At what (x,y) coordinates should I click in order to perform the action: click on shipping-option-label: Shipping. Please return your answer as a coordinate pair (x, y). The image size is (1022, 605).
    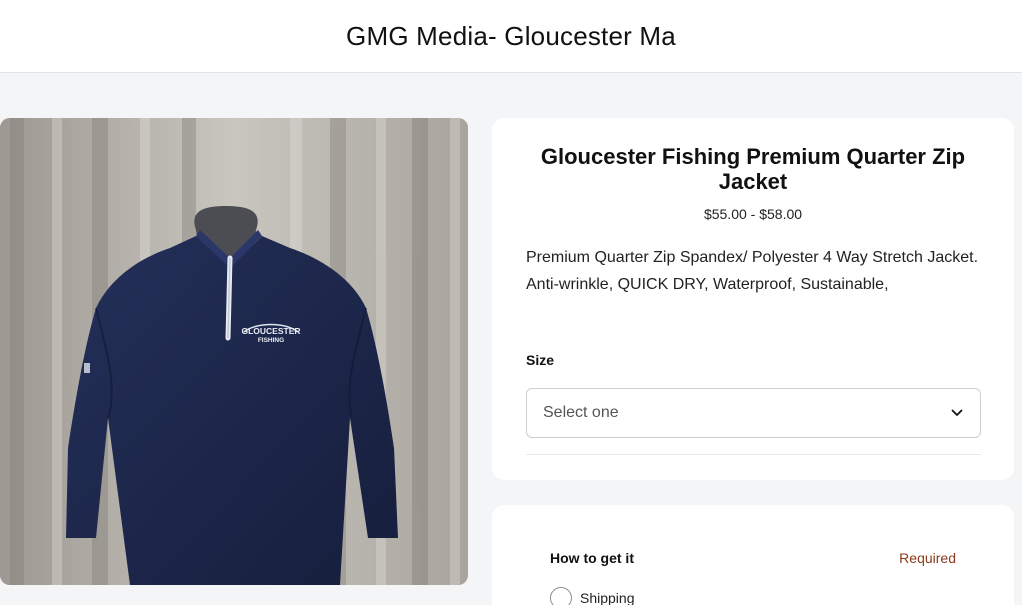
    Looking at the image, I should click on (607, 597).